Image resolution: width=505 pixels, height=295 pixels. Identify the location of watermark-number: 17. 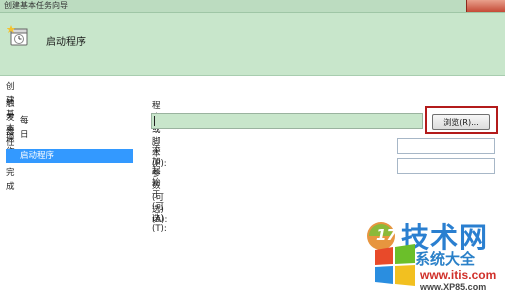
(386, 235).